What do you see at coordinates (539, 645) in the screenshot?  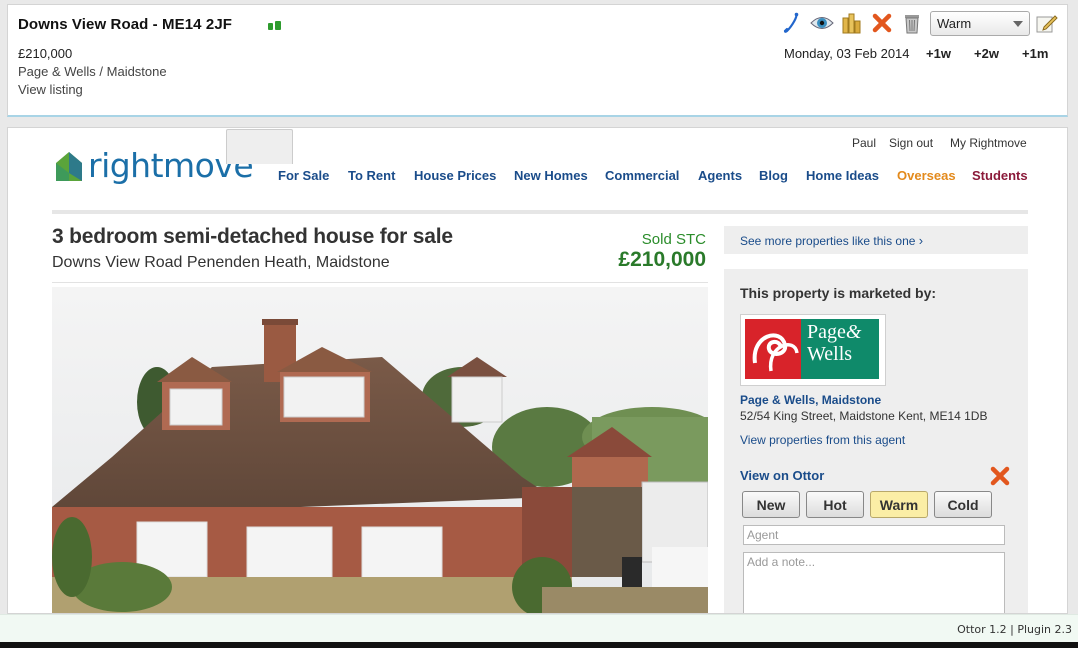 I see `window-edge` at bounding box center [539, 645].